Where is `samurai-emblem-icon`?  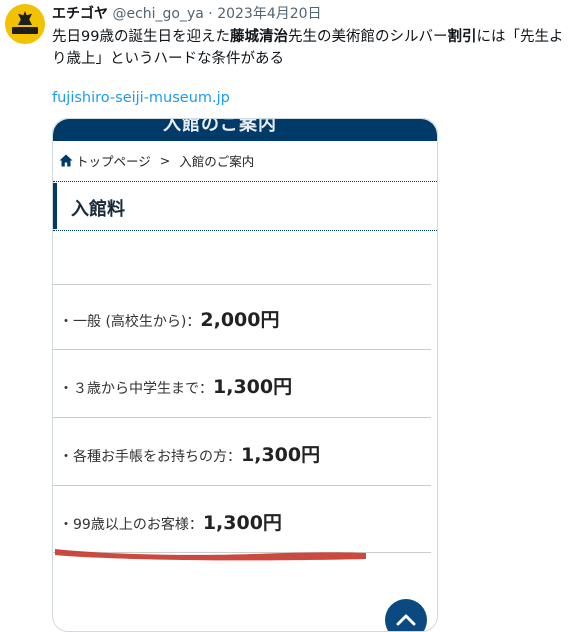 samurai-emblem-icon is located at coordinates (25, 18).